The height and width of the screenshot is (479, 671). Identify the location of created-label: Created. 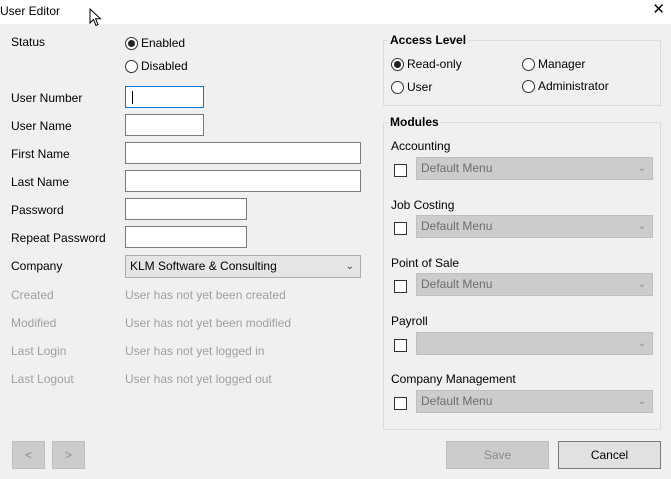
(32, 295).